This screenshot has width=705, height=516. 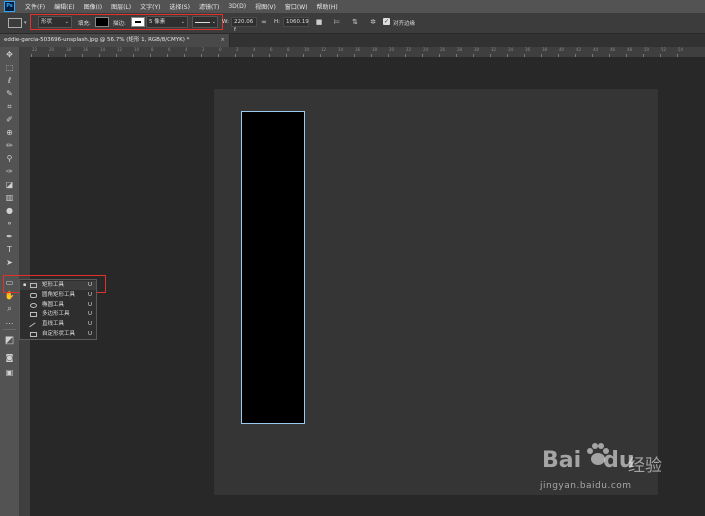 What do you see at coordinates (9, 223) in the screenshot?
I see `dodge-tool-icon: ⚬` at bounding box center [9, 223].